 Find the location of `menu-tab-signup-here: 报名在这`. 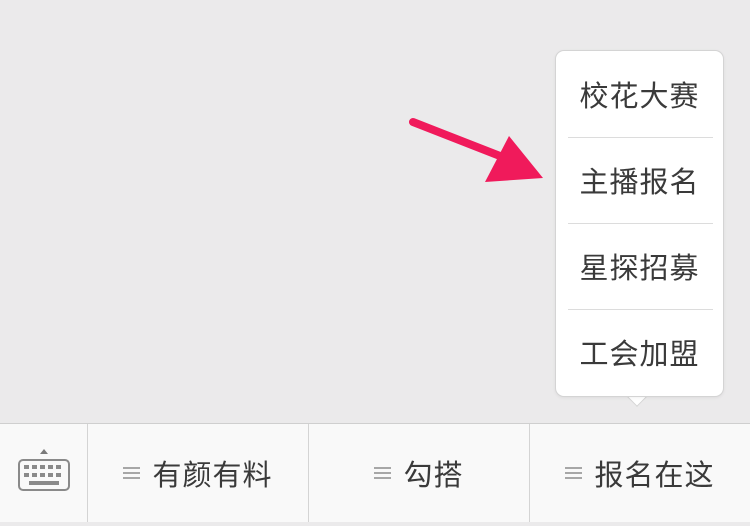

menu-tab-signup-here: 报名在这 is located at coordinates (640, 473).